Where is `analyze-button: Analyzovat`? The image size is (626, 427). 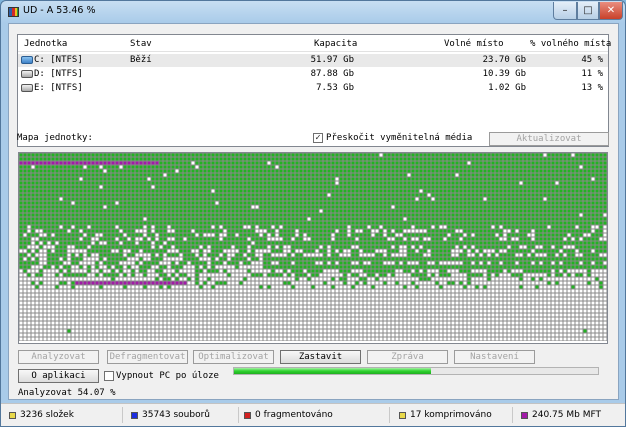 analyze-button: Analyzovat is located at coordinates (58, 357).